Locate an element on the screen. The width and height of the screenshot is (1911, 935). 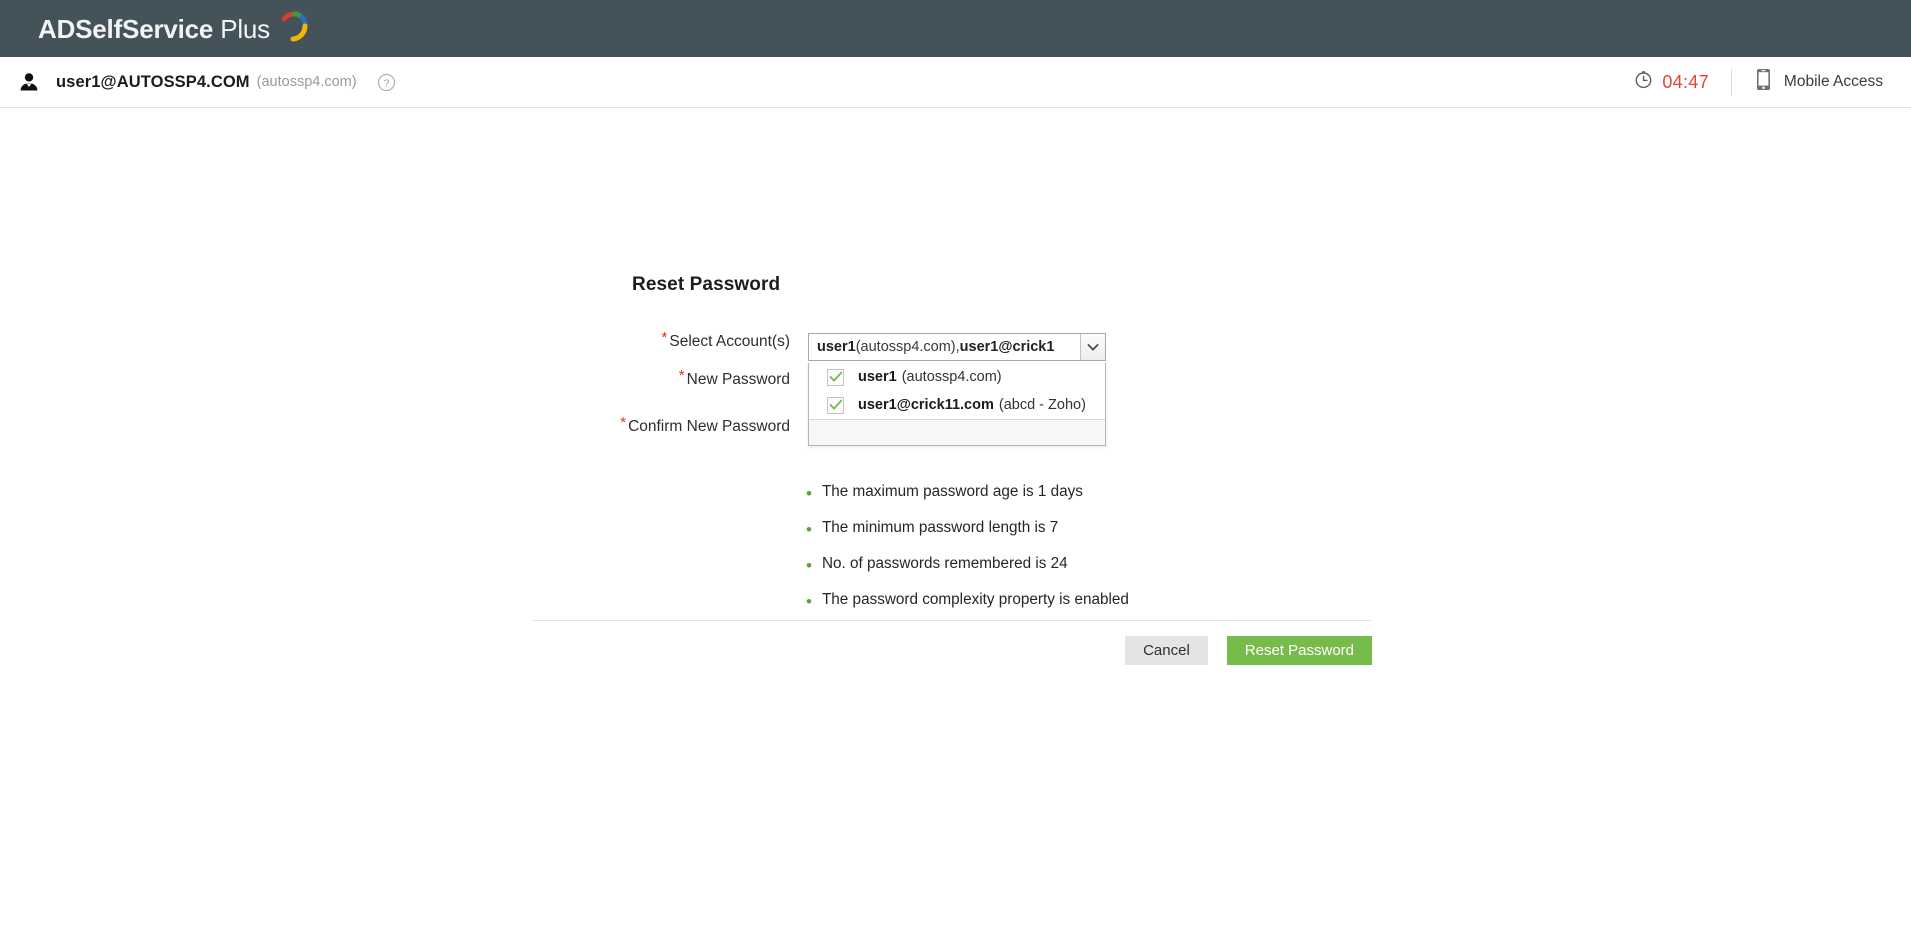
field-select-accounts: user1 (autossp4.com), user1@crick1 is located at coordinates (957, 347).